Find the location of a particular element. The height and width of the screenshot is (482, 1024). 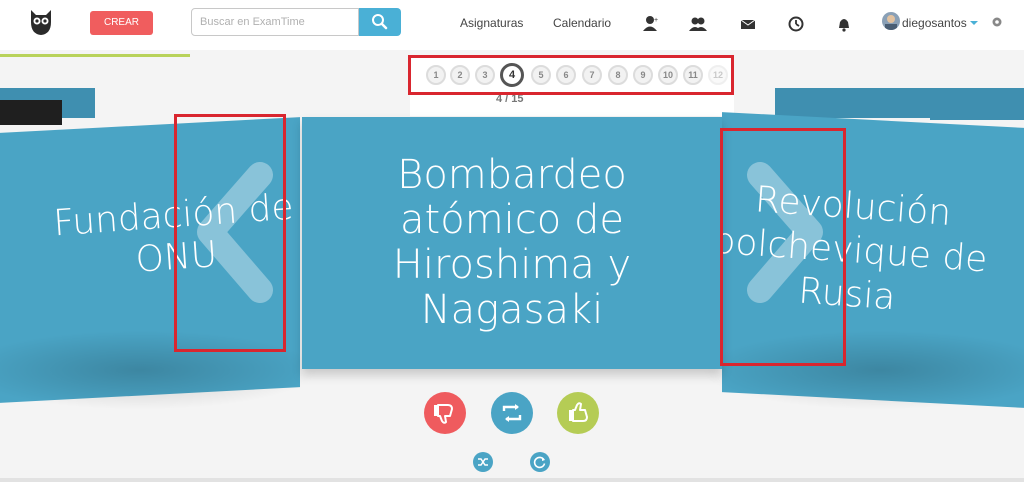

owl-logo-icon is located at coordinates (41, 22).